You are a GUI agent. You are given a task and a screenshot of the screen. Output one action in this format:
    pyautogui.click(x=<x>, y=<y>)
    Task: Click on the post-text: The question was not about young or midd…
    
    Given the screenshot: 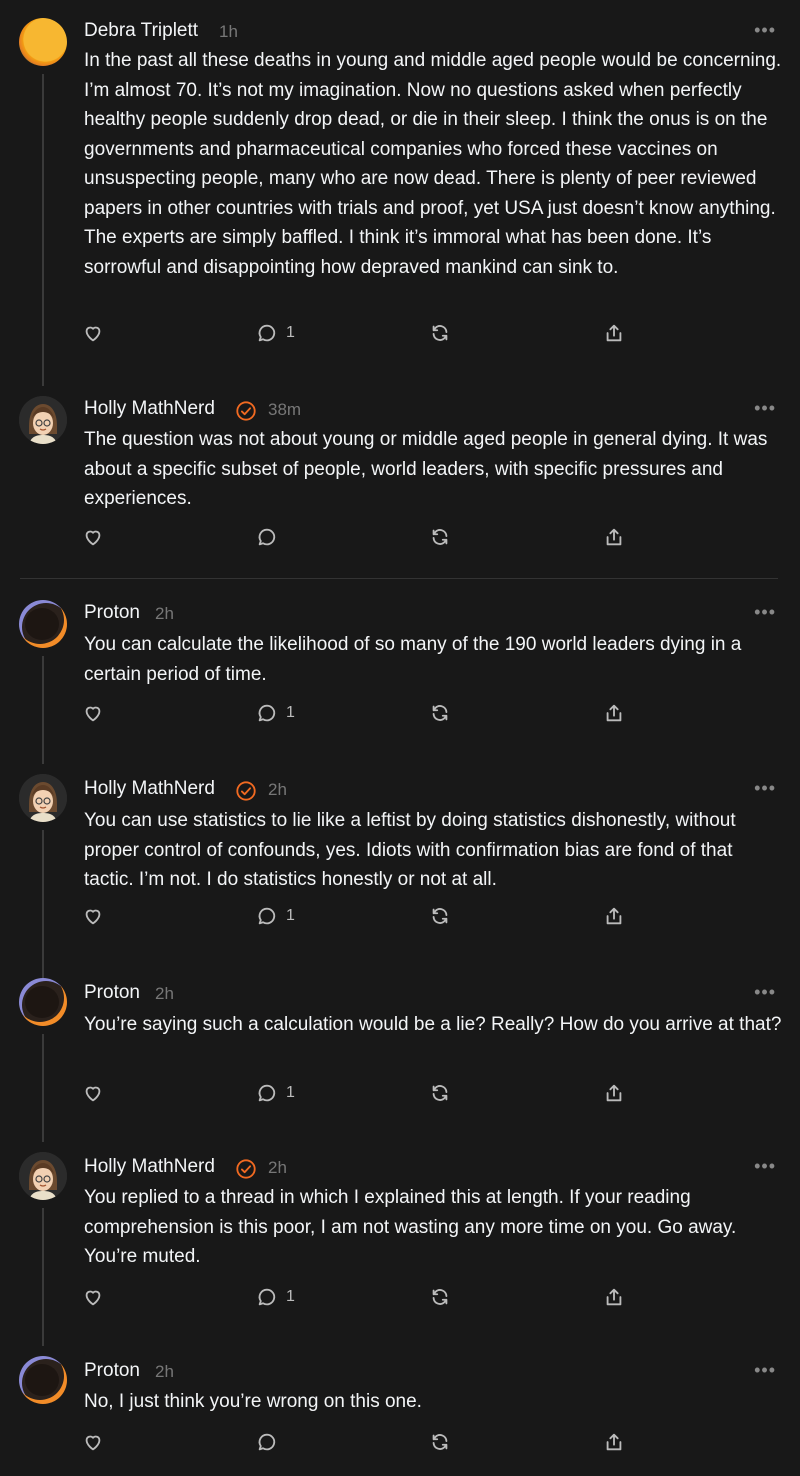 What is the action you would take?
    pyautogui.click(x=426, y=469)
    